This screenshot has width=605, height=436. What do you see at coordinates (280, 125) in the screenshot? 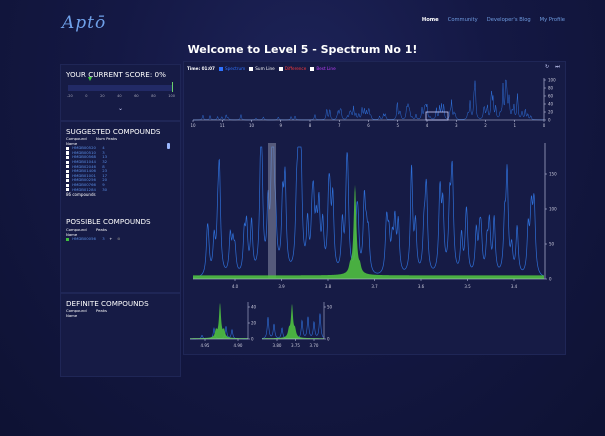
I see `x-tick-label: 9` at bounding box center [280, 125].